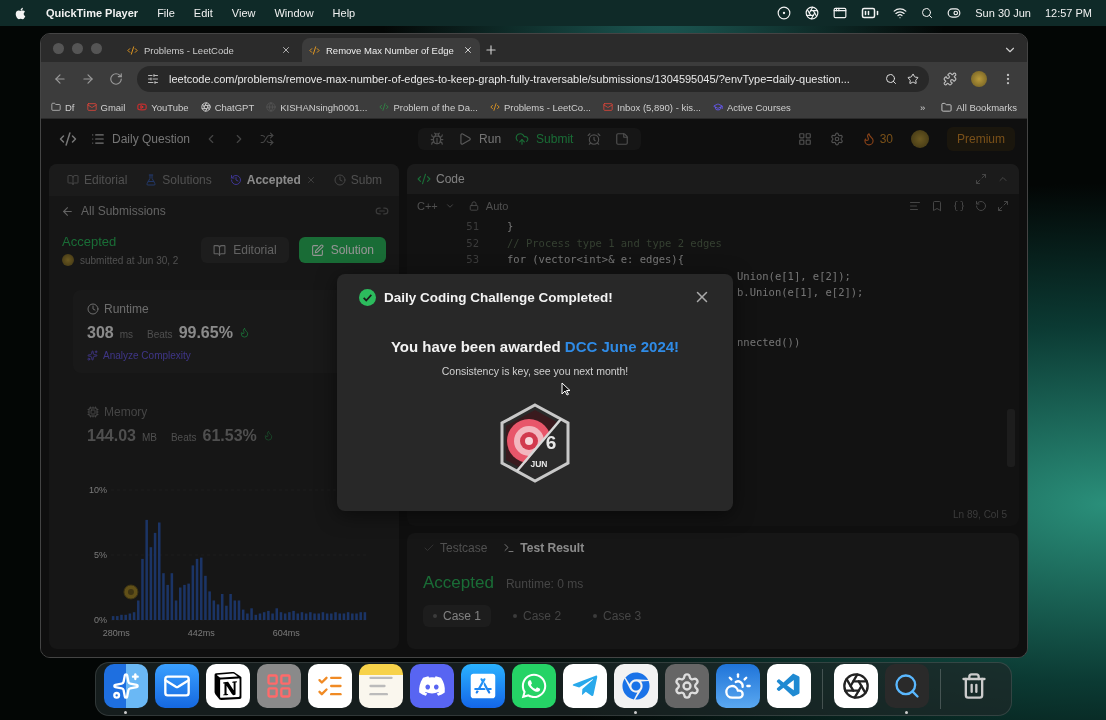 The image size is (1106, 720). Describe the element at coordinates (367, 297) in the screenshot. I see `success-icon` at that location.